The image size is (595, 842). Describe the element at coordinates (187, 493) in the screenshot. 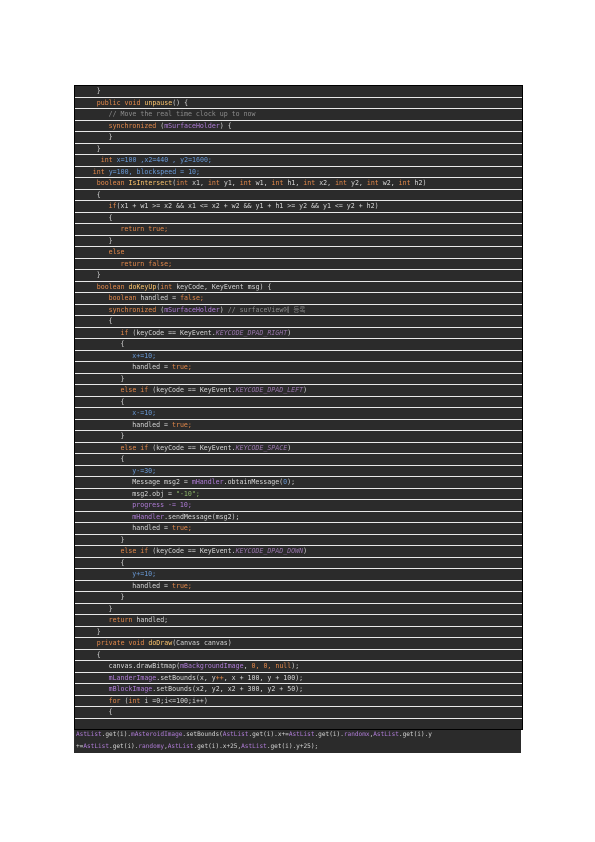

I see `code-token: "-10";` at that location.